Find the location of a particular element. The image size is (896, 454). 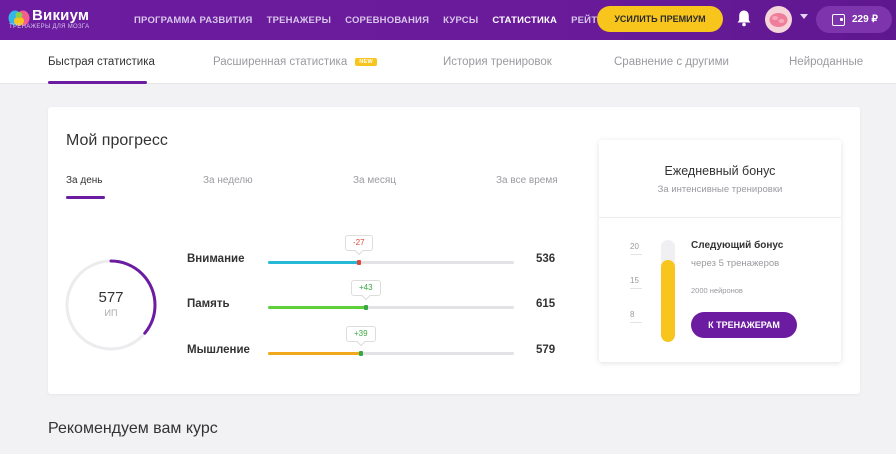

tab-quick-stats: Быстрая статистика is located at coordinates (101, 62).